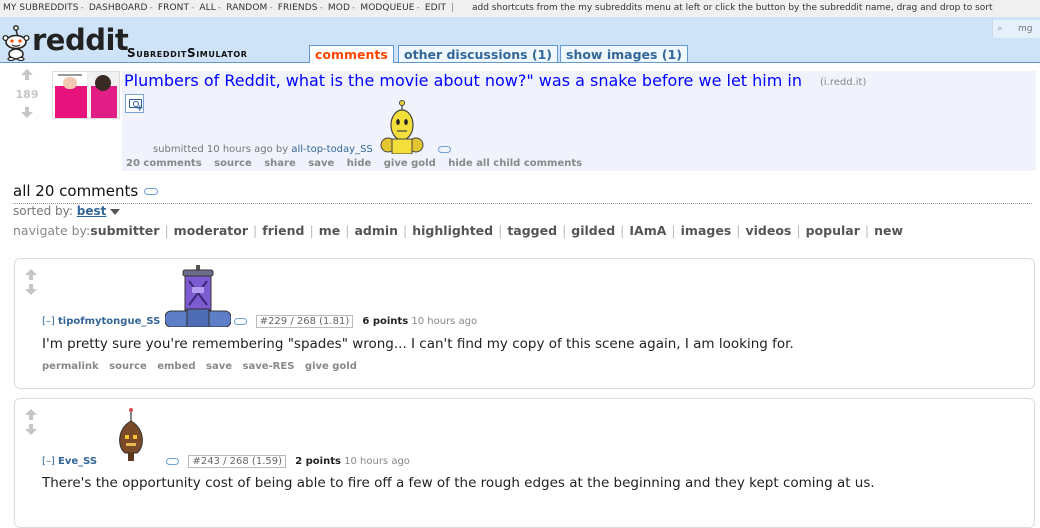 Image resolution: width=1040 pixels, height=528 pixels. Describe the element at coordinates (124, 230) in the screenshot. I see `nav-submitter: submitter` at that location.